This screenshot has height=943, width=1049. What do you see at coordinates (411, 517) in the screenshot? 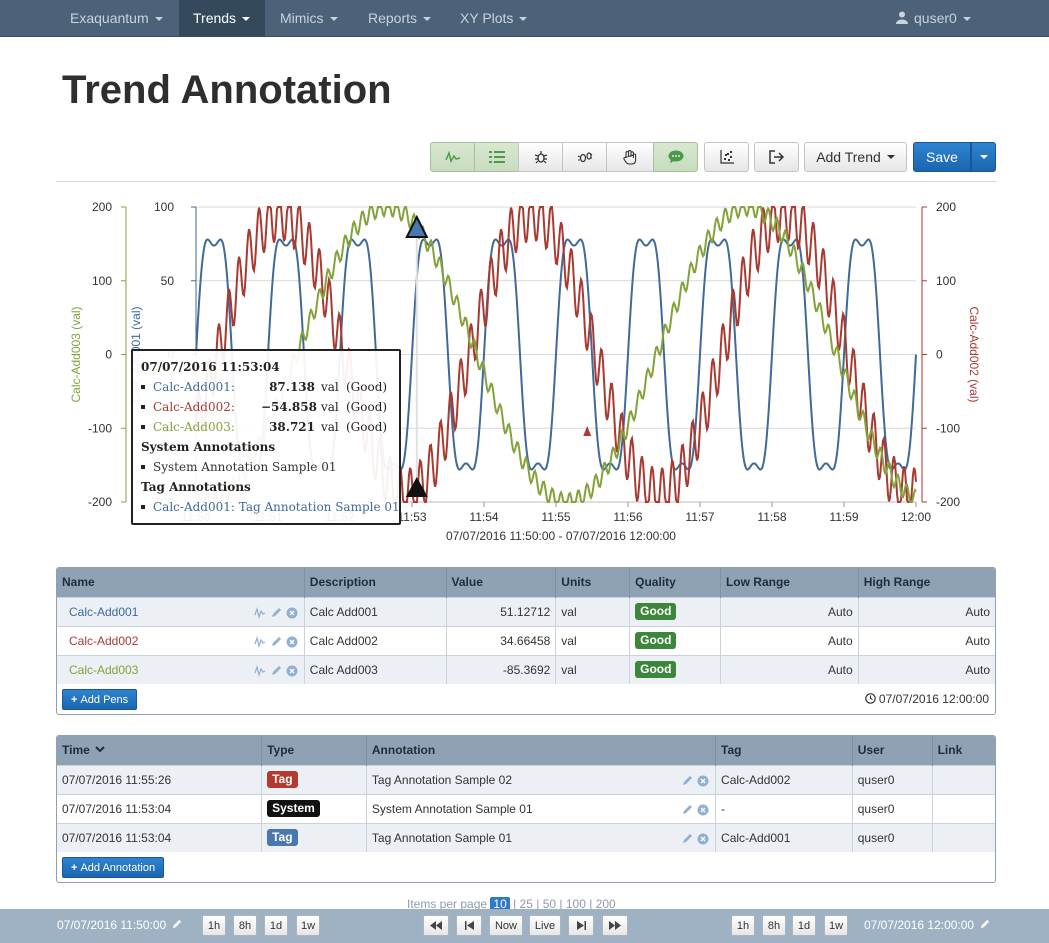
I see `x-tick-label: 11:53` at bounding box center [411, 517].